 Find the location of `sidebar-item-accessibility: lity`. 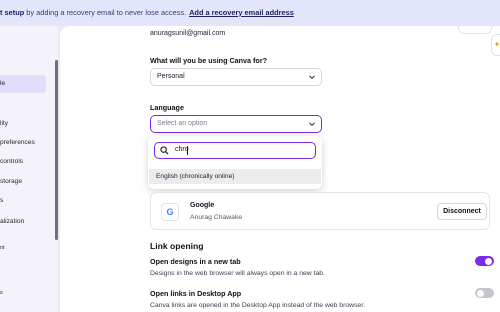

sidebar-item-accessibility: lity is located at coordinates (4, 123).